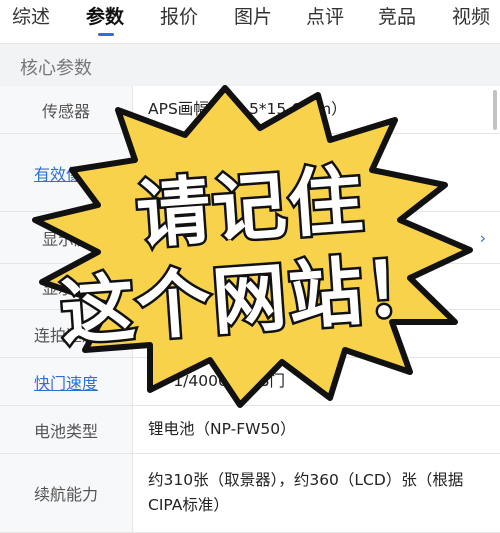 Image resolution: width=500 pixels, height=533 pixels. What do you see at coordinates (306, 492) in the screenshot?
I see `spec-value: 约310张（取景器），约360（LCD）张（根据CIPA标准）` at bounding box center [306, 492].